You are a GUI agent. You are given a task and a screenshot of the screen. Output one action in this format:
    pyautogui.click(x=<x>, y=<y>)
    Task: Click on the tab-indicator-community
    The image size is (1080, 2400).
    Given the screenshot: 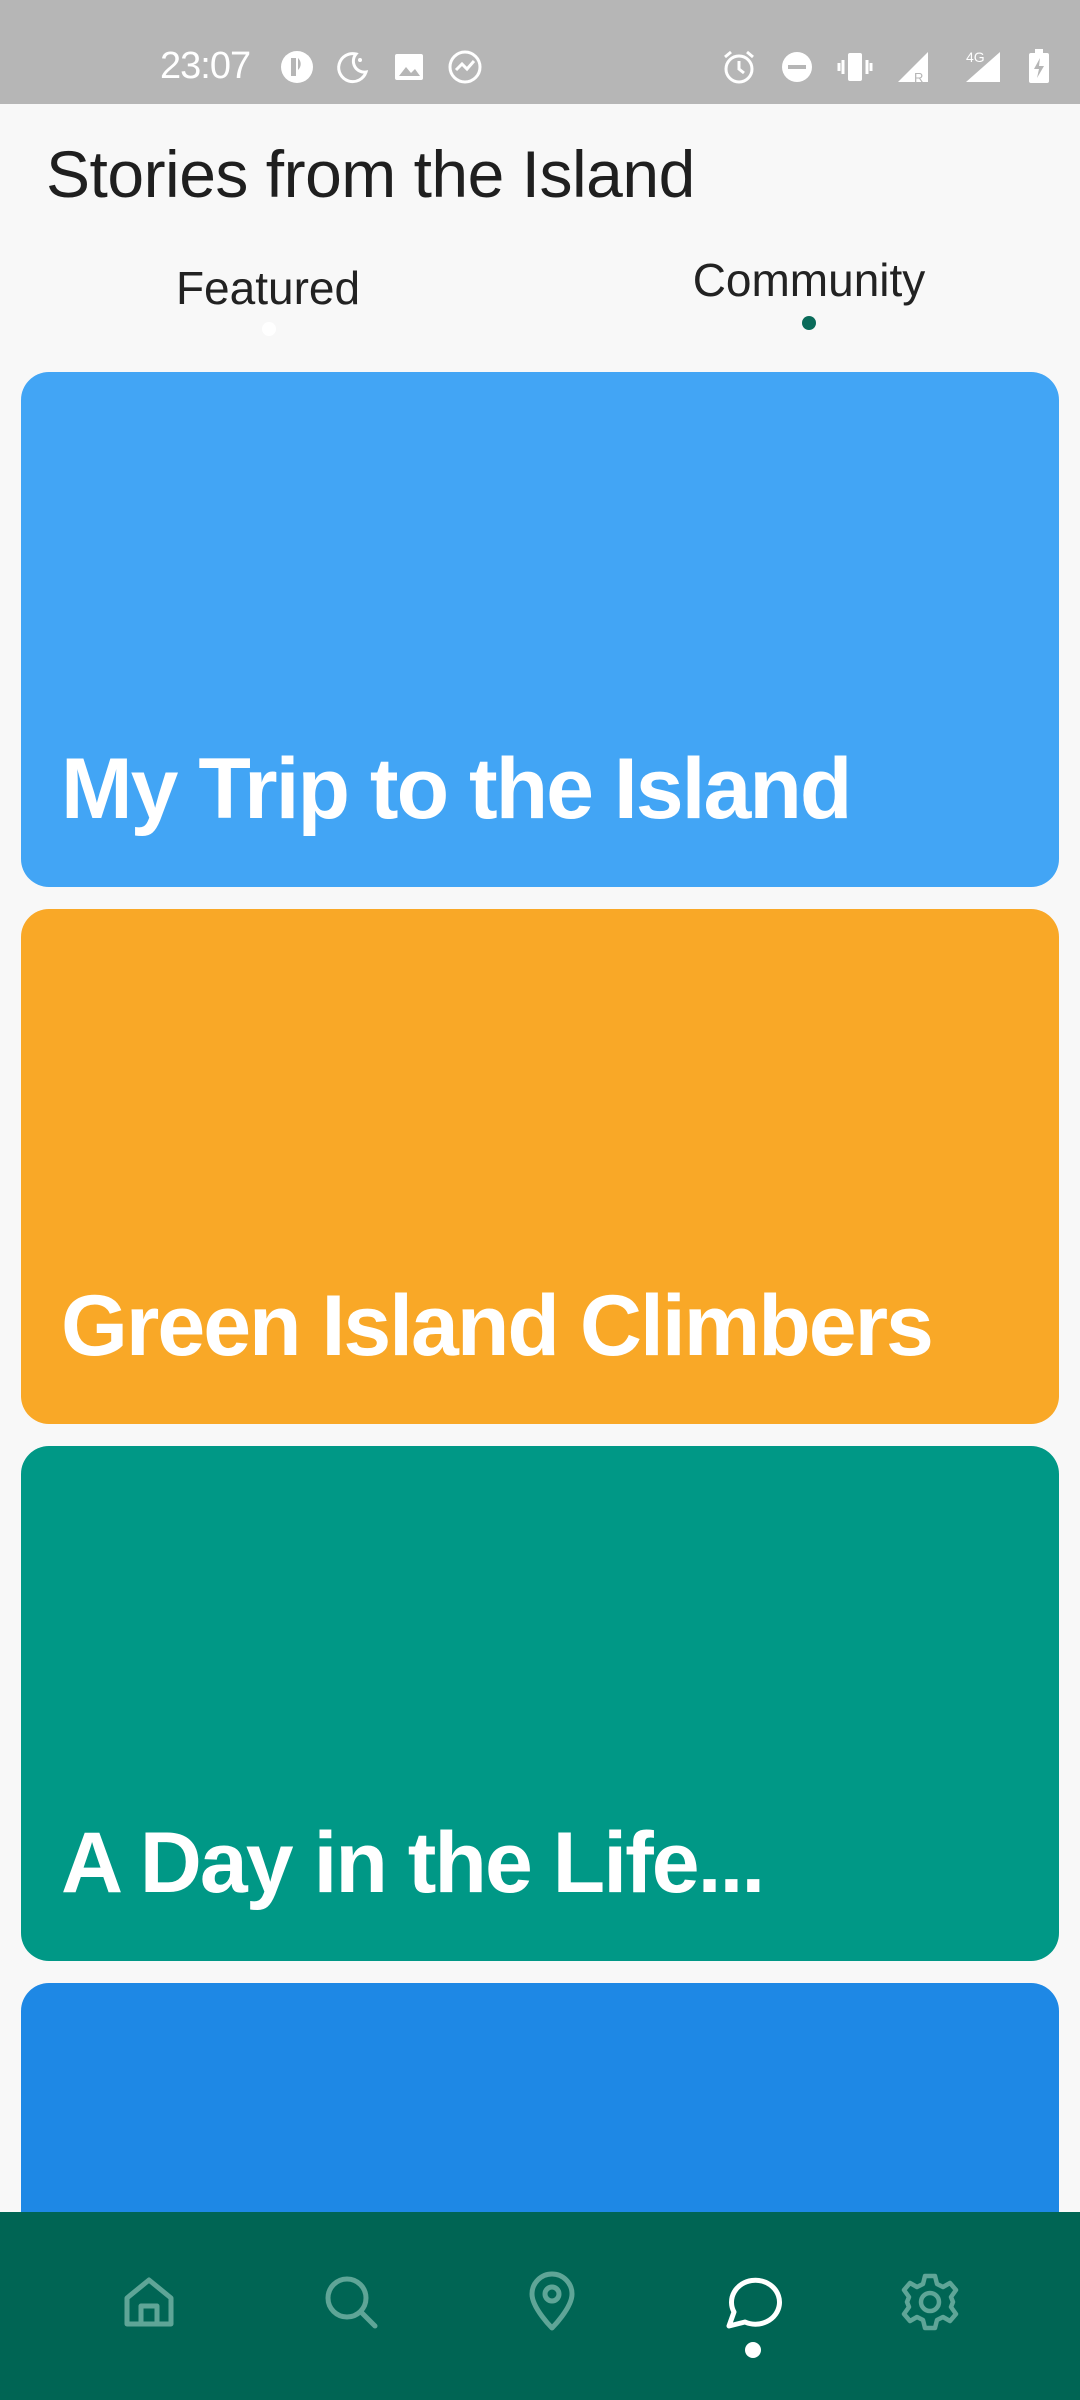 What is the action you would take?
    pyautogui.click(x=809, y=323)
    